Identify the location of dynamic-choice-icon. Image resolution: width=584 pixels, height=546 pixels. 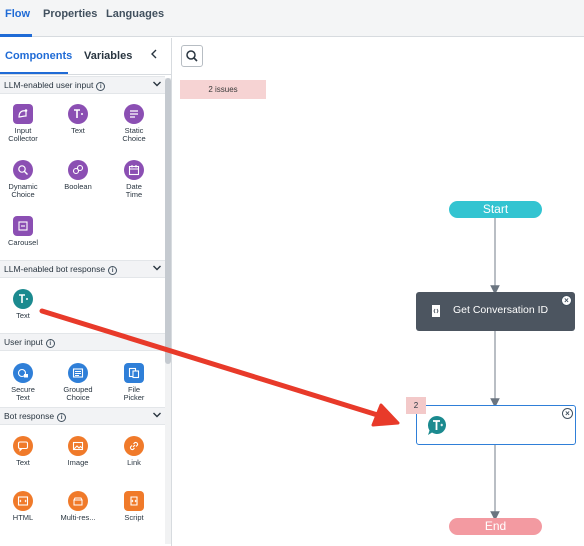
(23, 170).